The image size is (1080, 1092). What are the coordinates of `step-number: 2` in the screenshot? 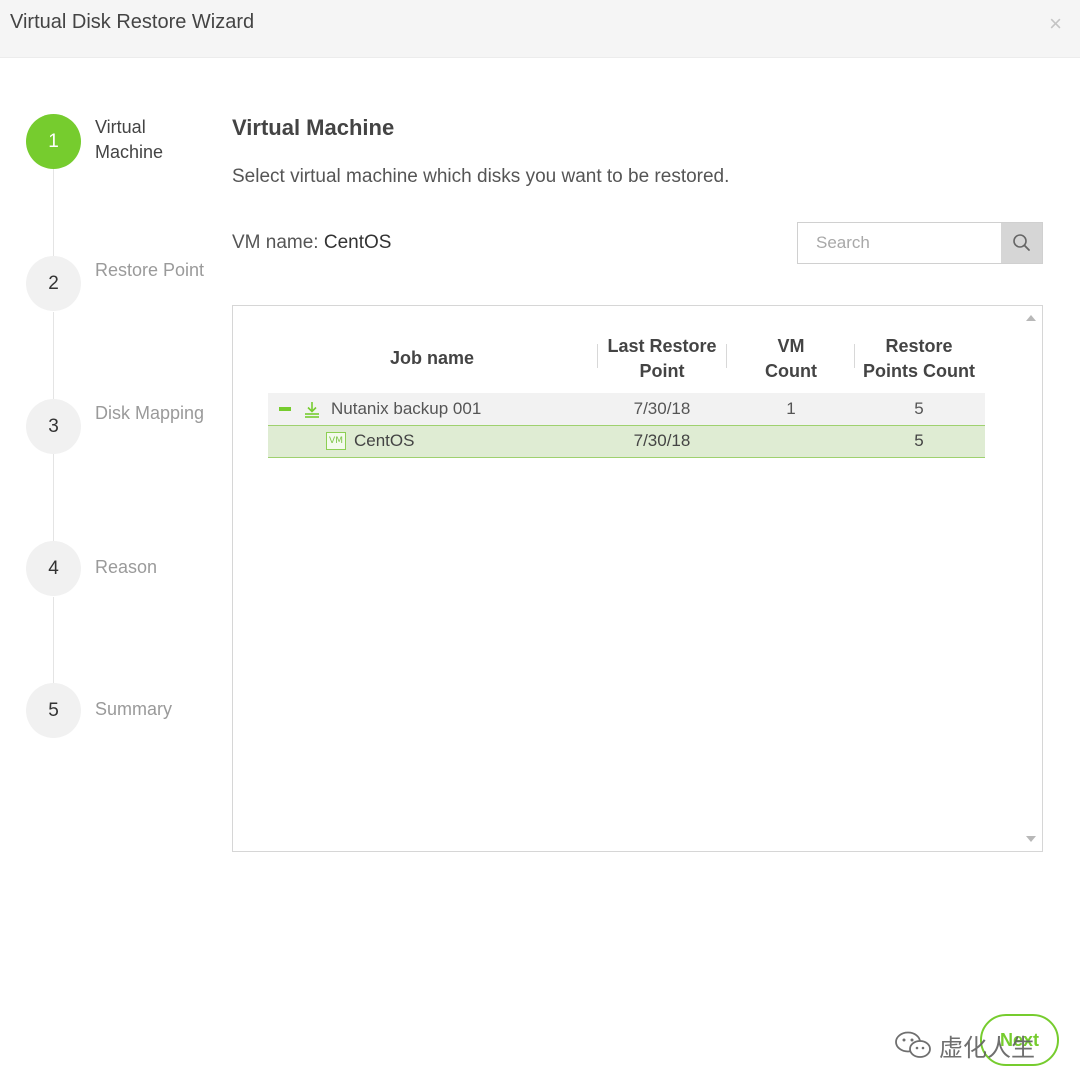 It's located at (53, 283).